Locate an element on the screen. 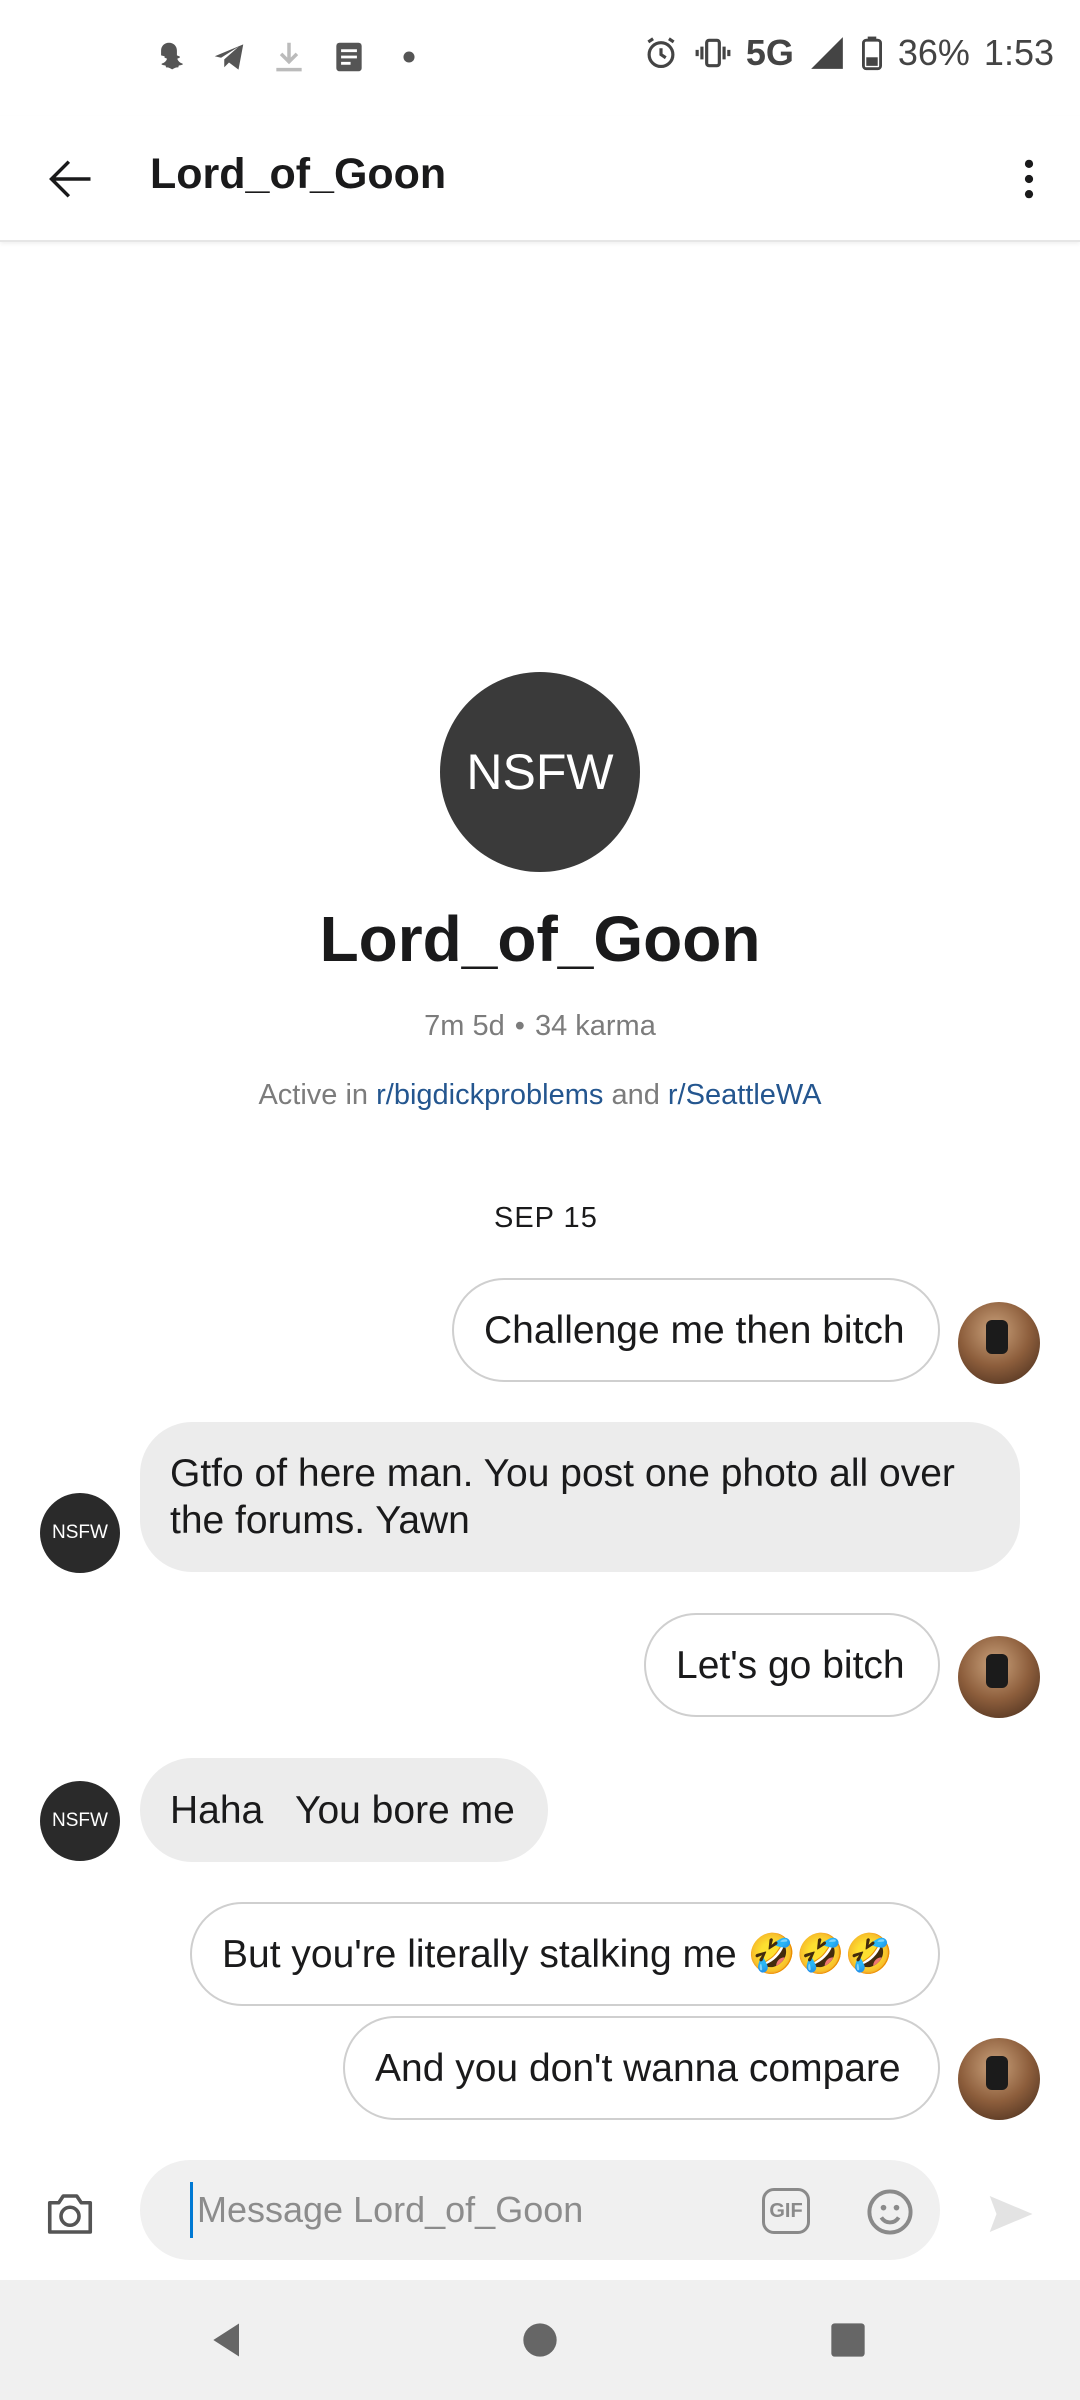  arrow-left-icon is located at coordinates (70, 179).